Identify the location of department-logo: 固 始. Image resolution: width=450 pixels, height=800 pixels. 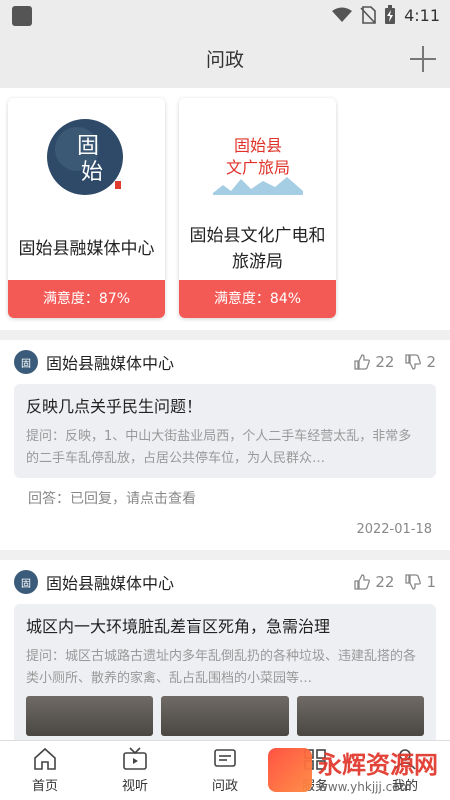
(86, 158).